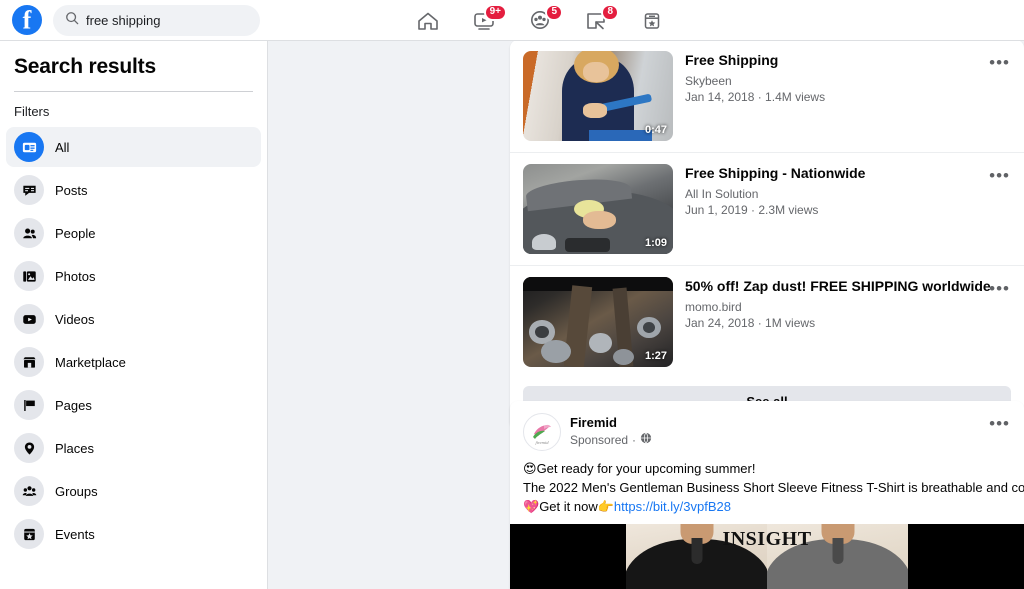 The image size is (1024, 589). I want to click on nav-groups-button: 5, so click(540, 20).